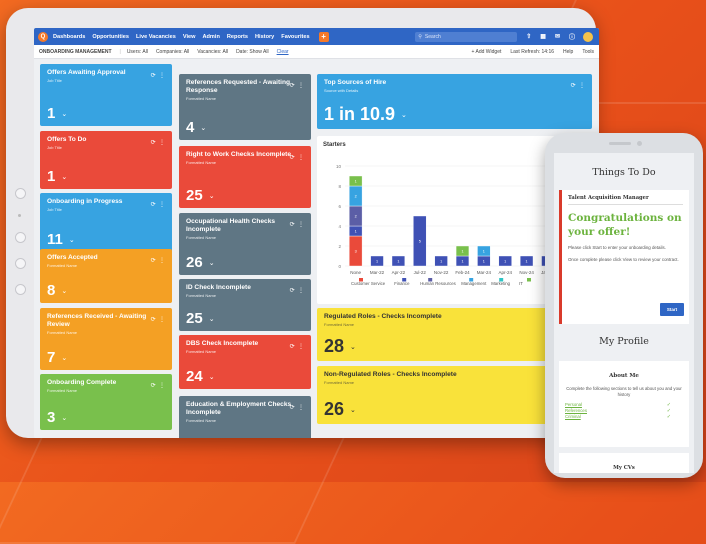 Image resolution: width=706 pixels, height=544 pixels. Describe the element at coordinates (212, 52) in the screenshot. I see `filter-vacancies: Vacancies: All` at that location.